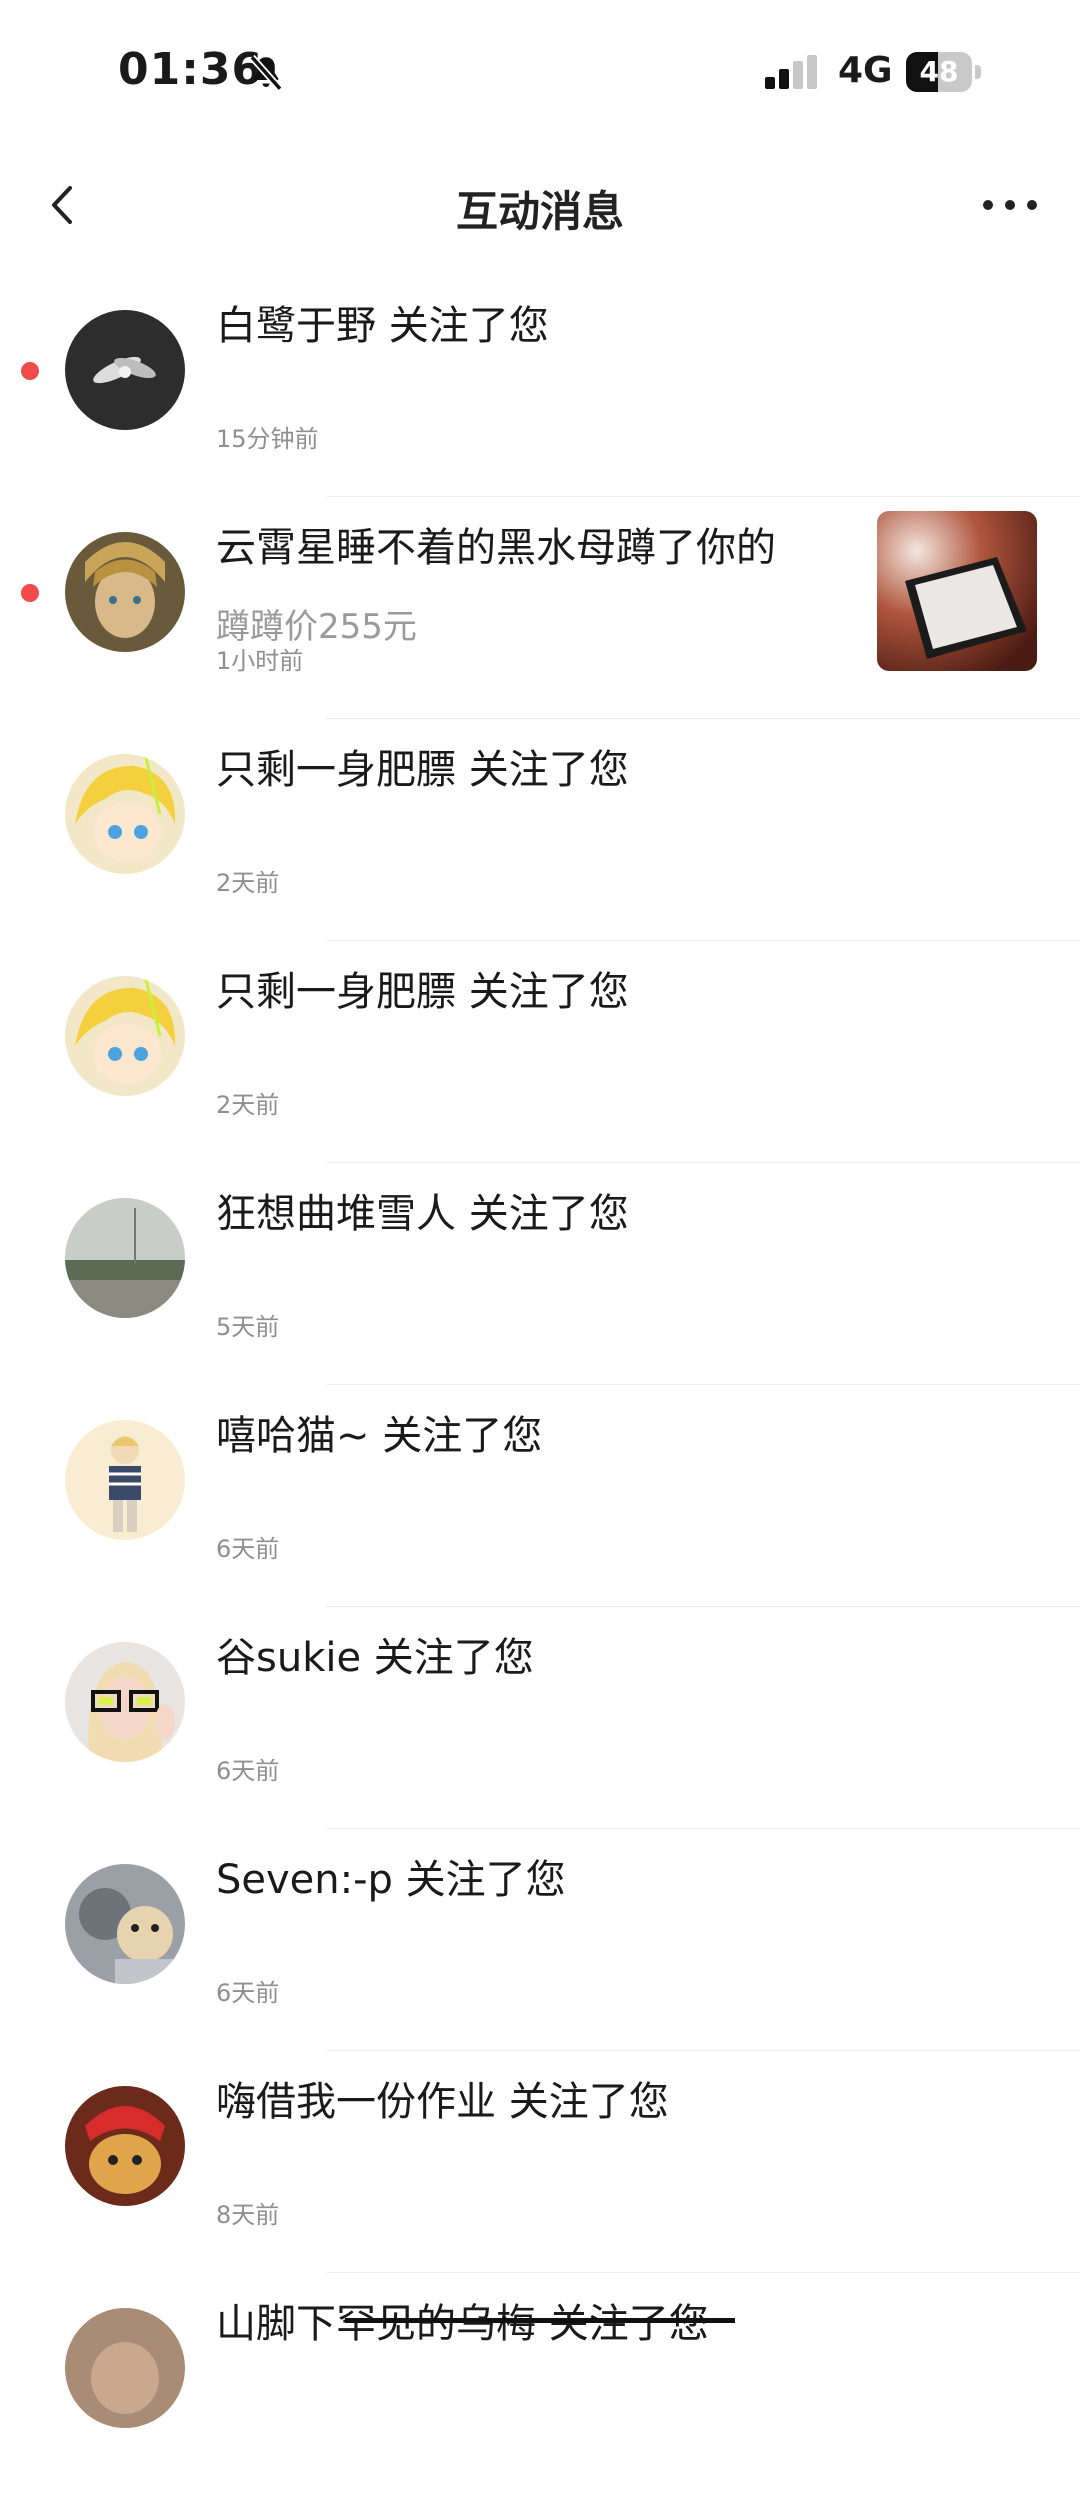  I want to click on notification-time: 5天前, so click(248, 1327).